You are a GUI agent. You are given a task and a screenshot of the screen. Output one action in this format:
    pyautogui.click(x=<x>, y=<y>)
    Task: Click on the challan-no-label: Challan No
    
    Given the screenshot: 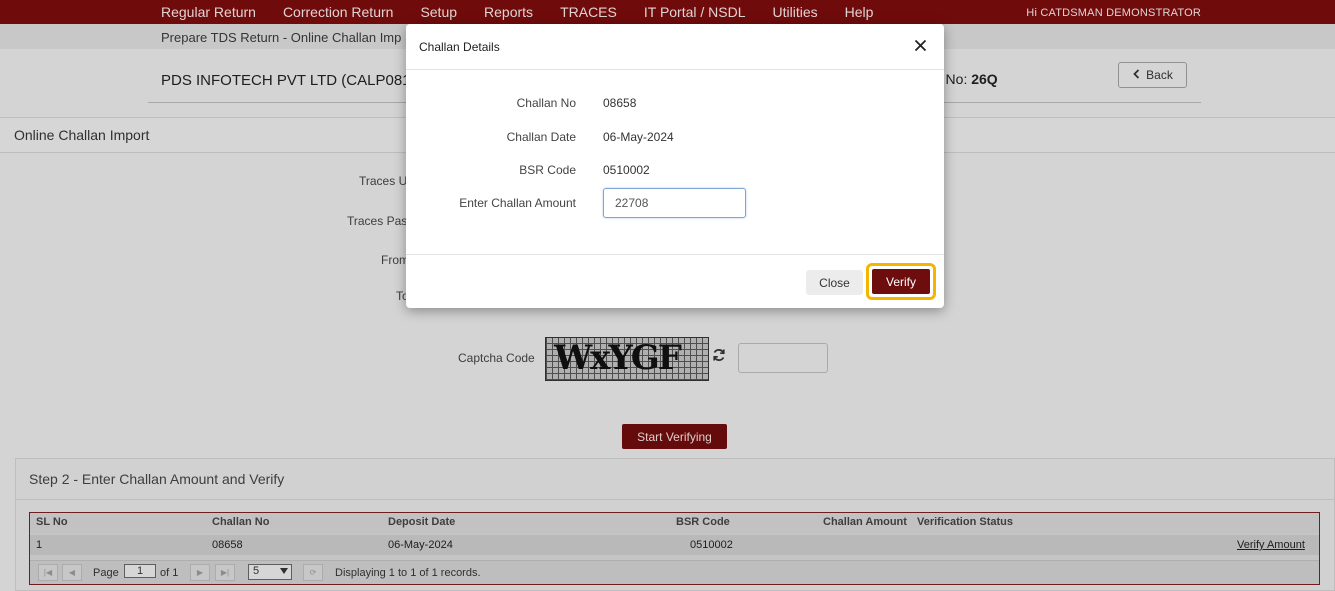 What is the action you would take?
    pyautogui.click(x=546, y=103)
    